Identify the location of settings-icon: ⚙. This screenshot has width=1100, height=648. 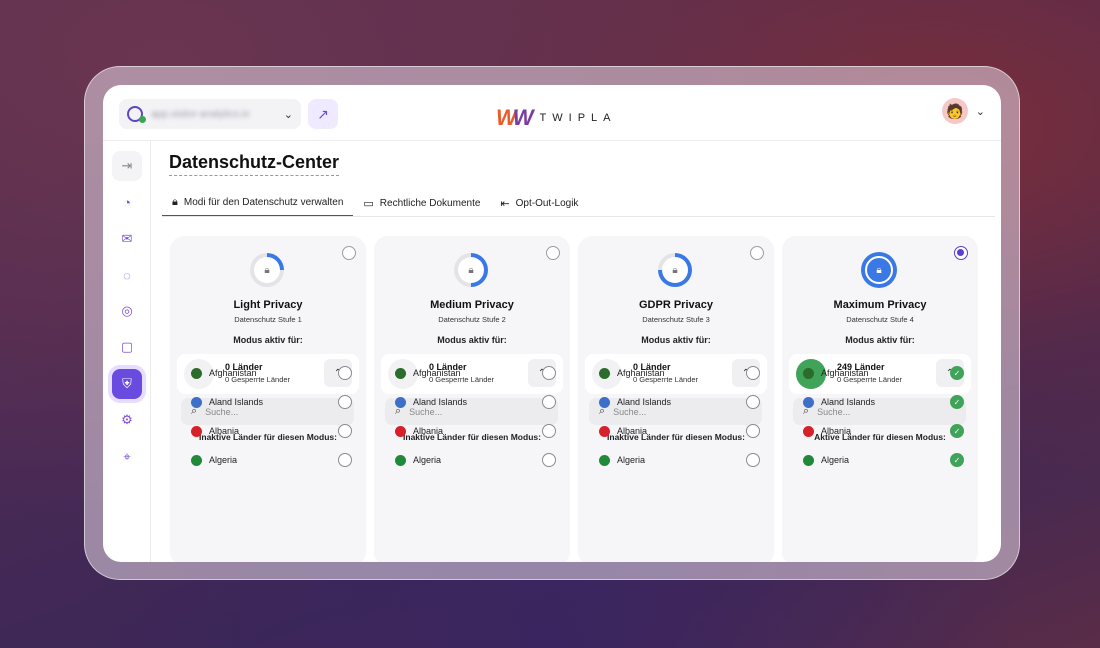
(127, 420).